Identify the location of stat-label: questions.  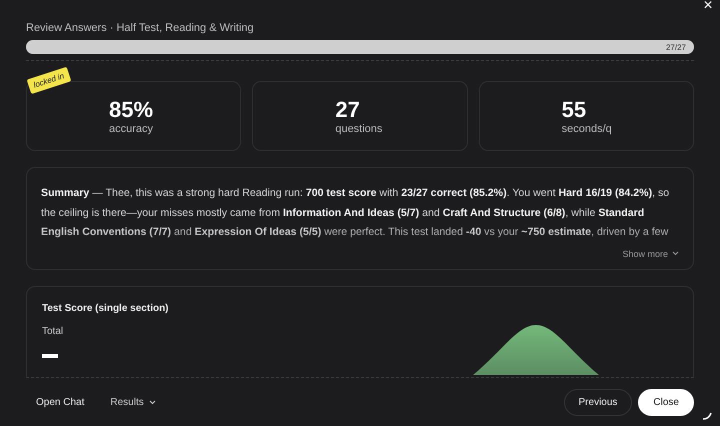
(359, 129).